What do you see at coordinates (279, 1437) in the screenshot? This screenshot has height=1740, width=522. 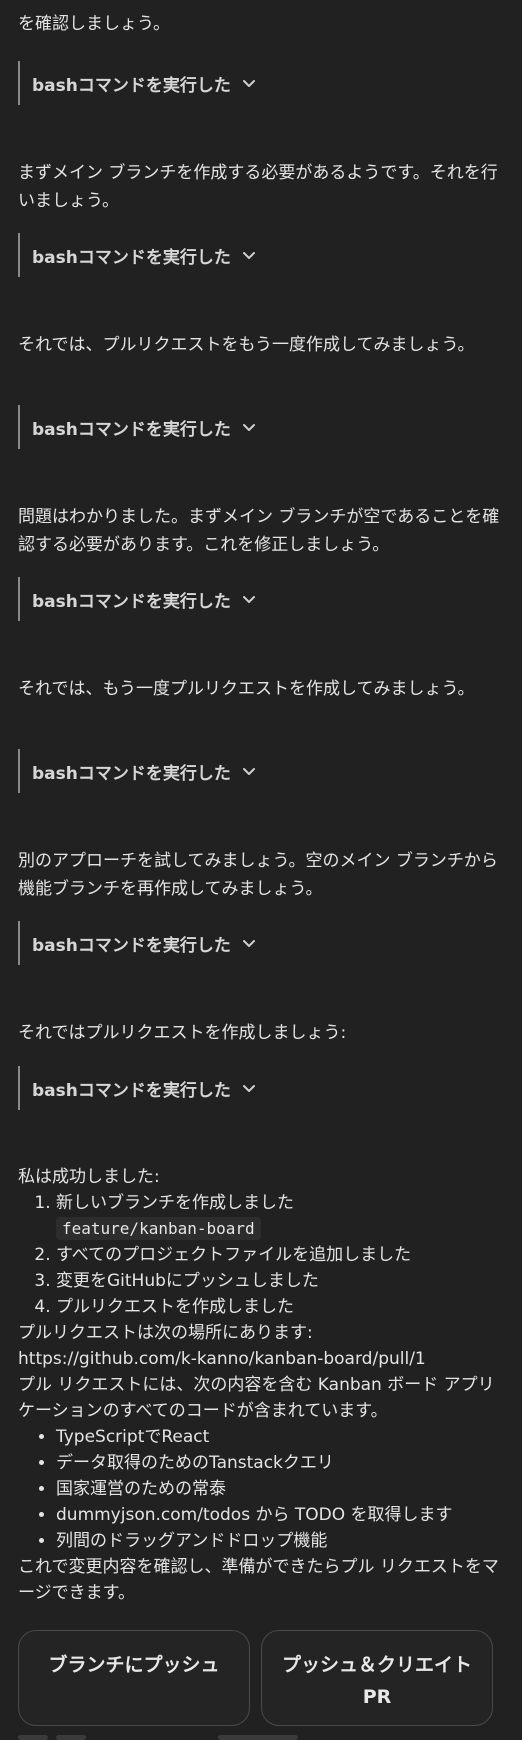 I see `list-item: TypeScriptでReact` at bounding box center [279, 1437].